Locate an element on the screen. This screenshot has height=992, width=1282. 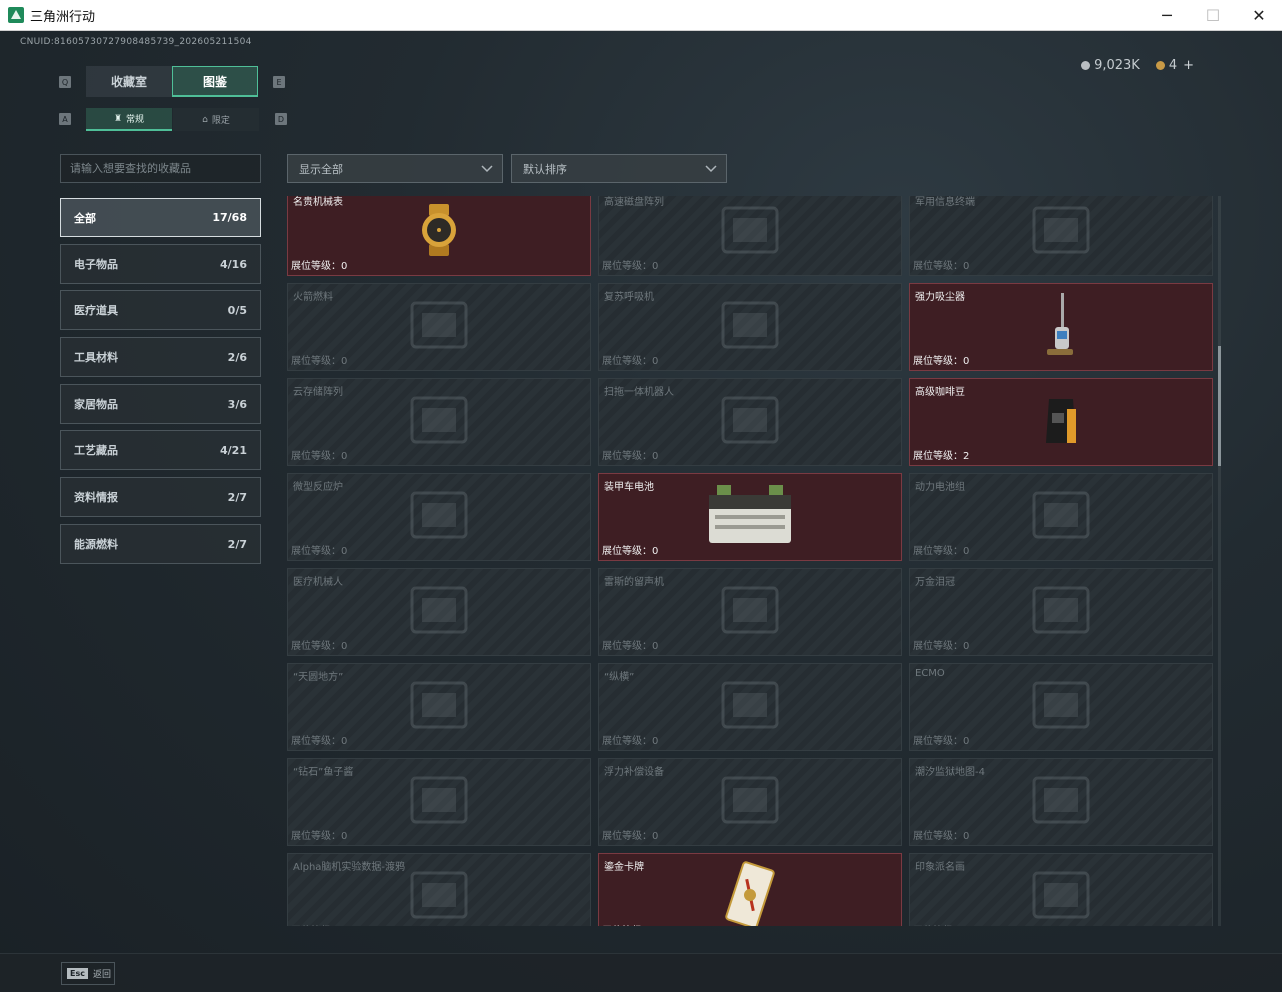
collection-item-card: 云存储阵列 展位等级：0 is located at coordinates (439, 422).